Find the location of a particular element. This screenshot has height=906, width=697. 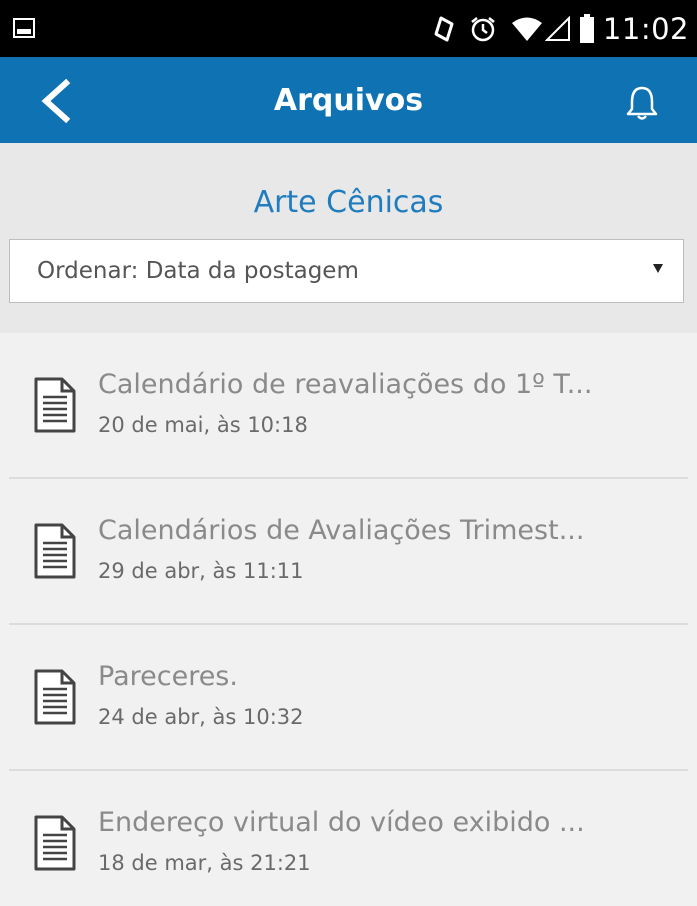

sort-dropdown: Ordenar: Data da postagem is located at coordinates (346, 271).